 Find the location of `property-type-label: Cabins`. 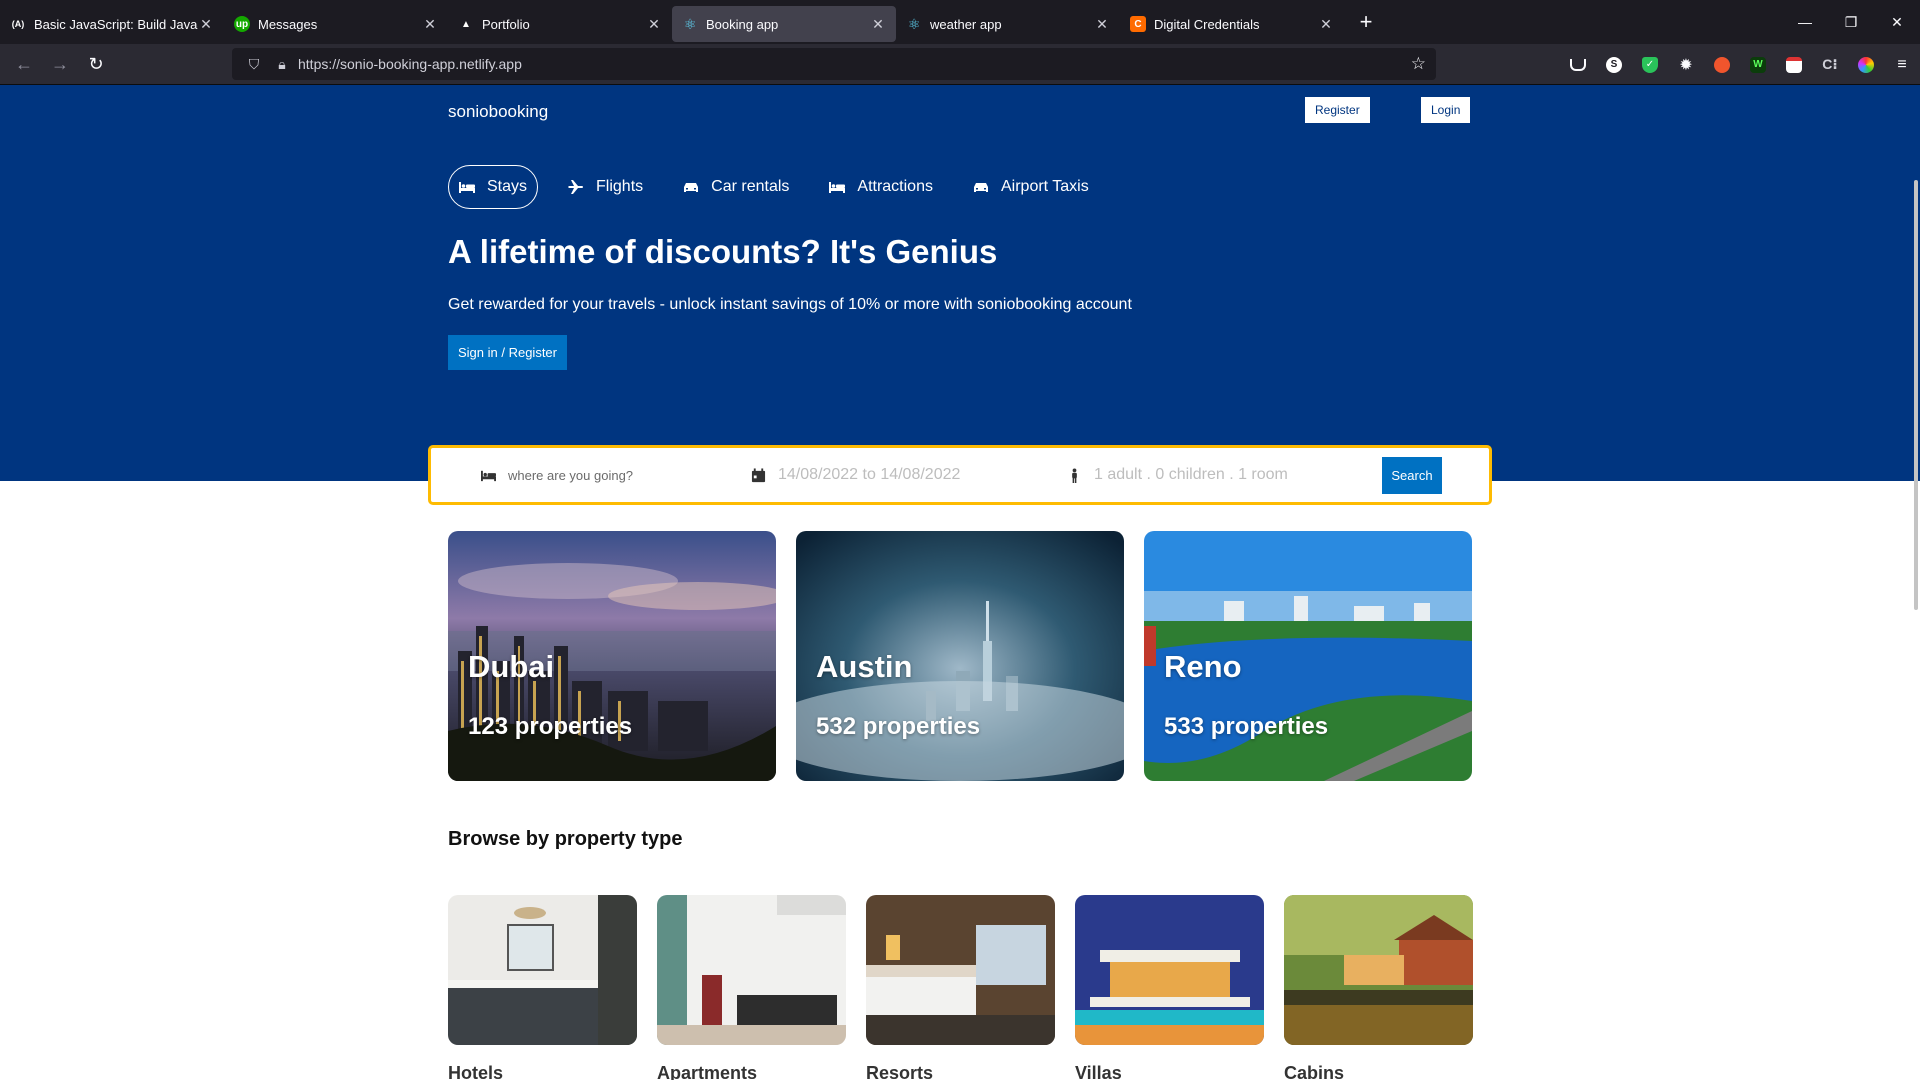

property-type-label: Cabins is located at coordinates (1314, 1071).